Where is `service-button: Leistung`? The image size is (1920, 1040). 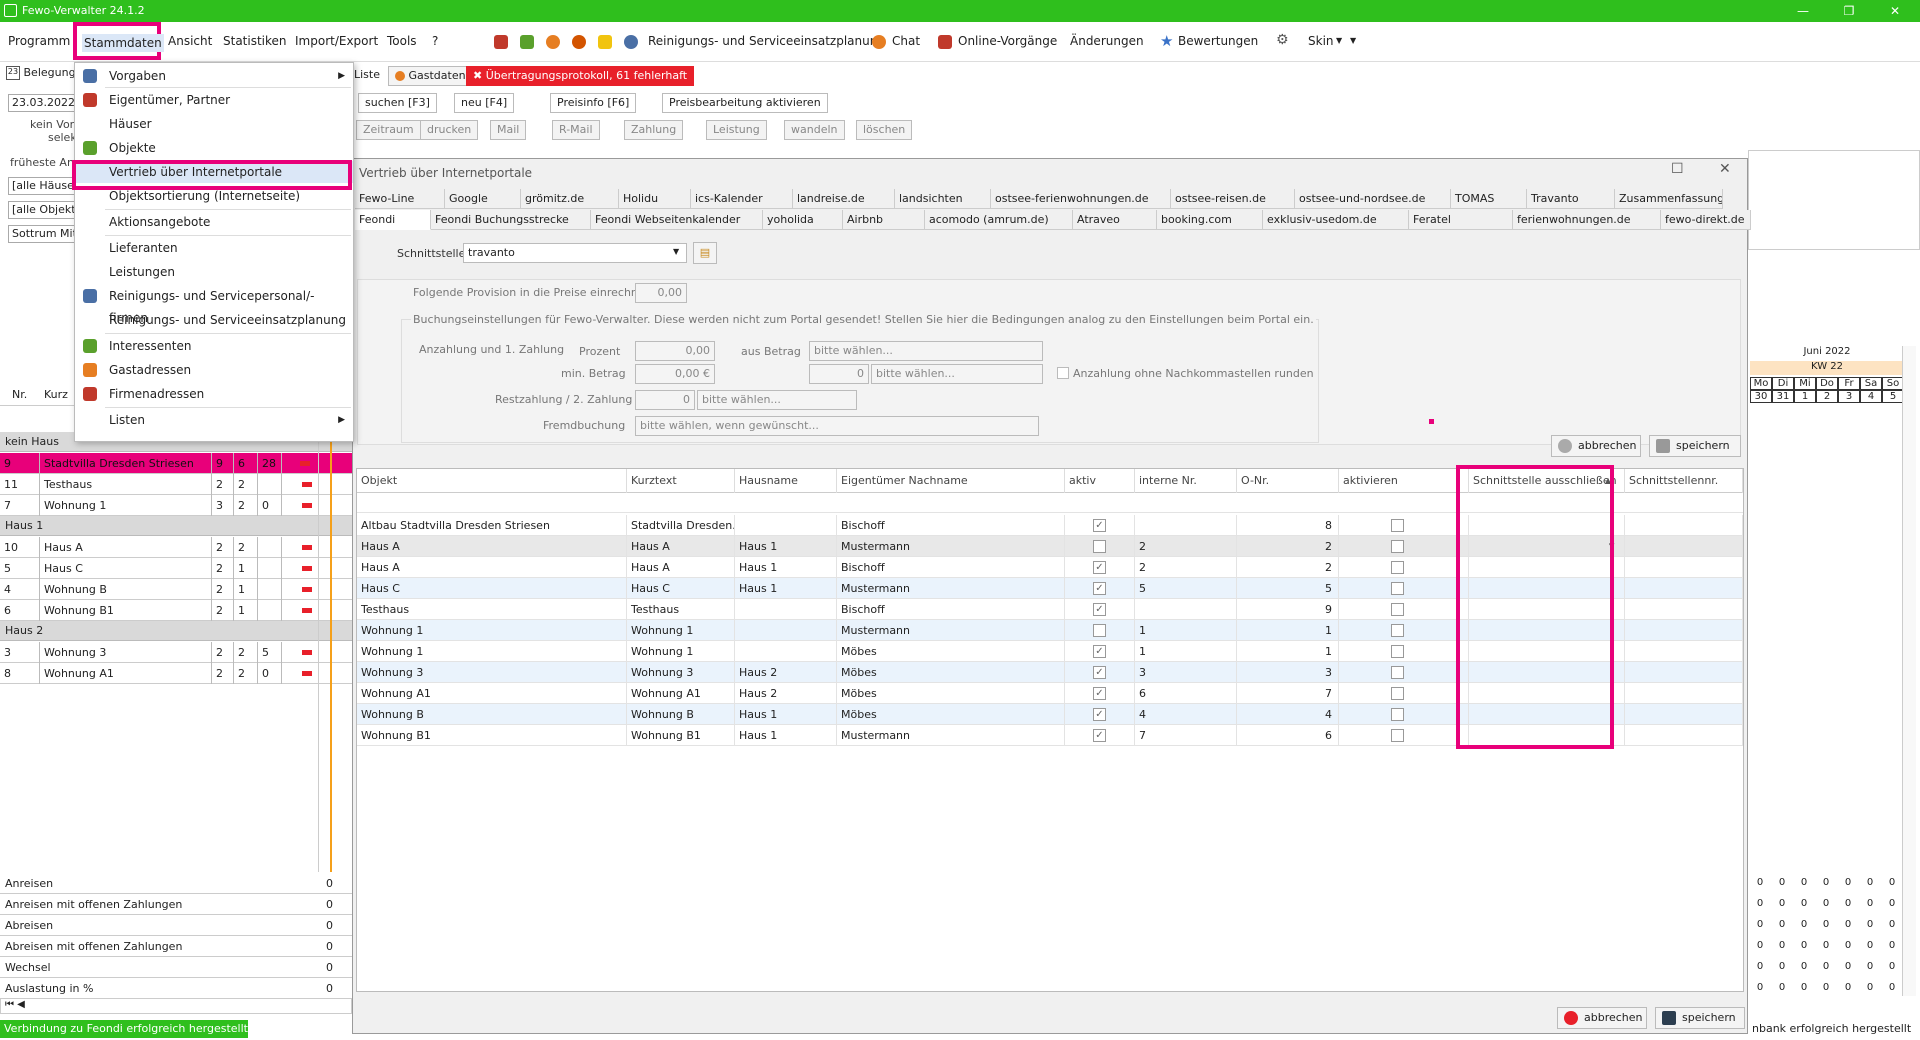 service-button: Leistung is located at coordinates (736, 130).